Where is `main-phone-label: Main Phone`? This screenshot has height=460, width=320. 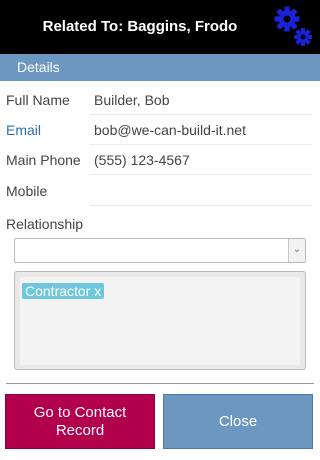
main-phone-label: Main Phone is located at coordinates (43, 160).